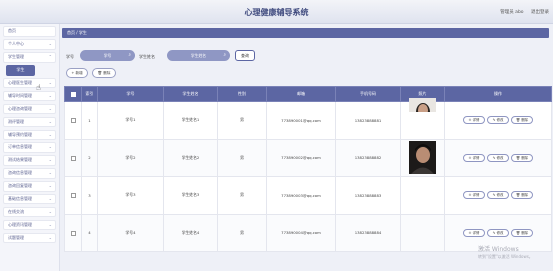 The width and height of the screenshot is (553, 271). I want to click on add-button: + 新增, so click(77, 73).